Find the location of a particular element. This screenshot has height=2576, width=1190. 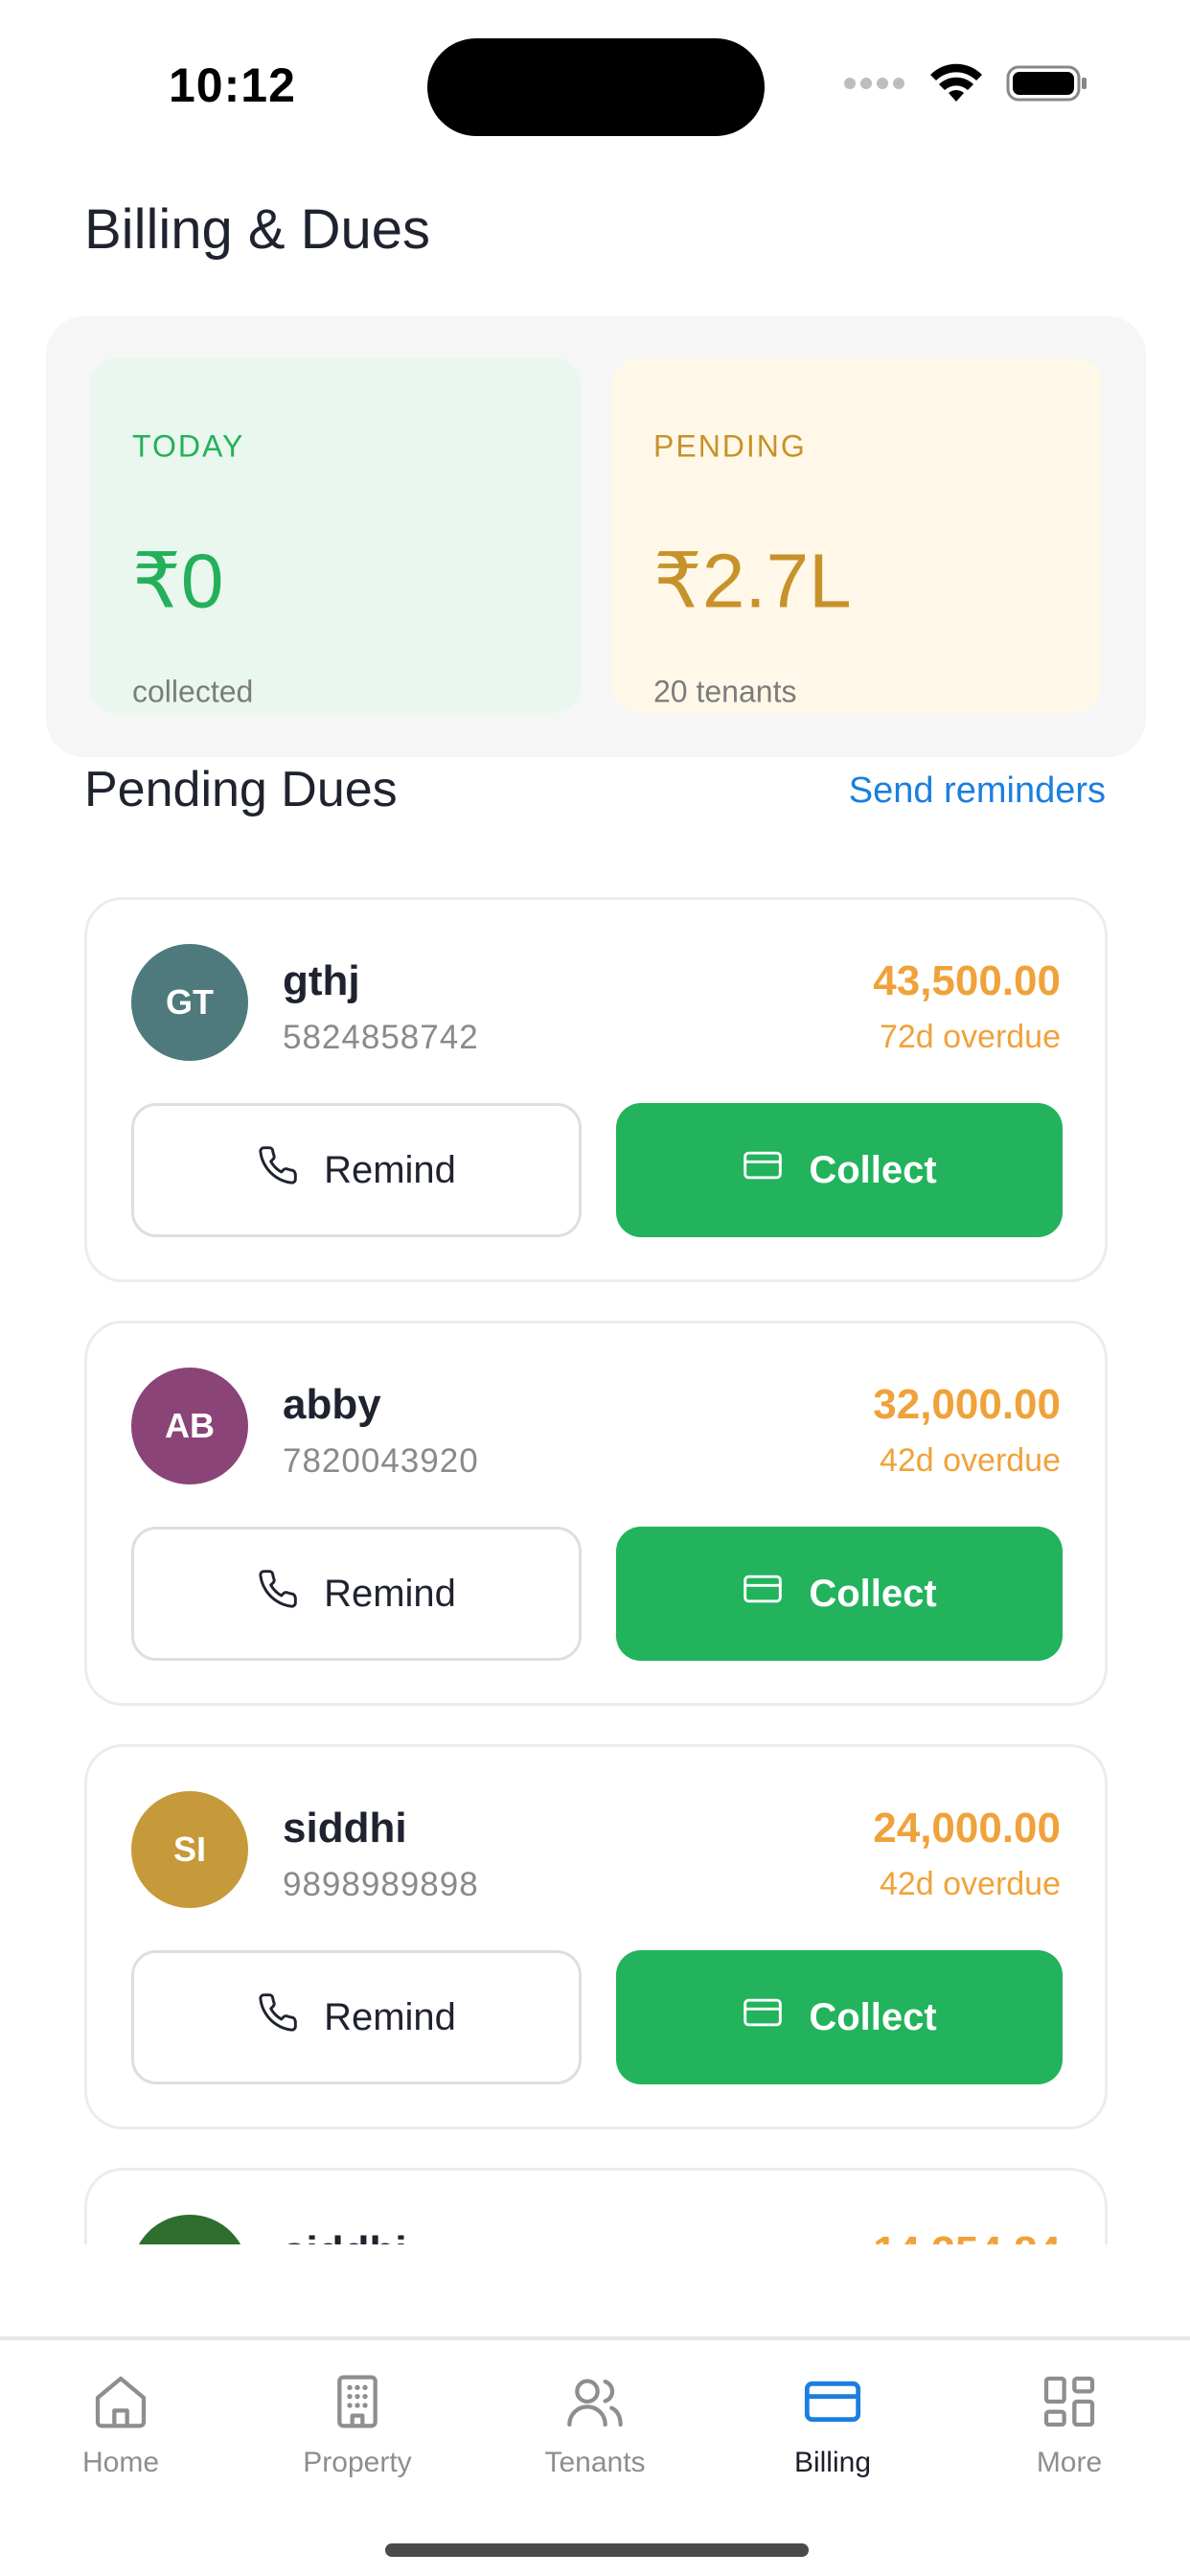

tab-more: More is located at coordinates (1069, 2425).